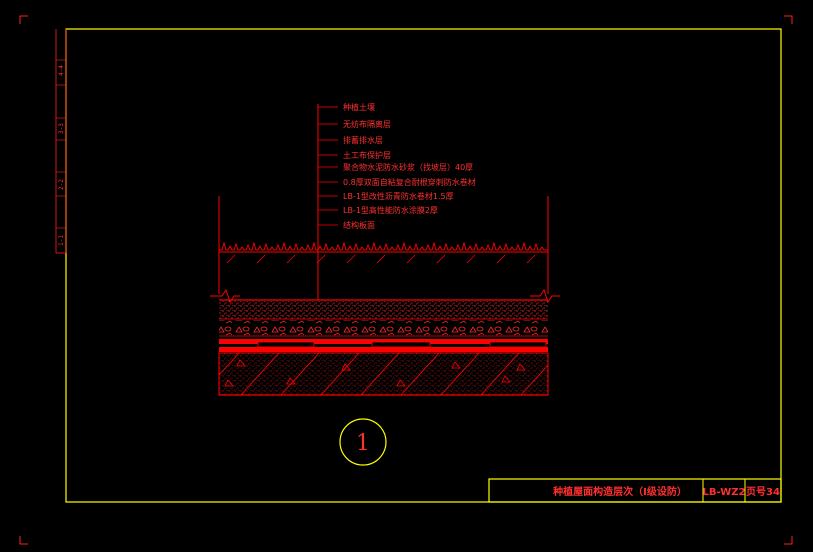  Describe the element at coordinates (763, 492) in the screenshot. I see `title-block-page: 页号34` at that location.